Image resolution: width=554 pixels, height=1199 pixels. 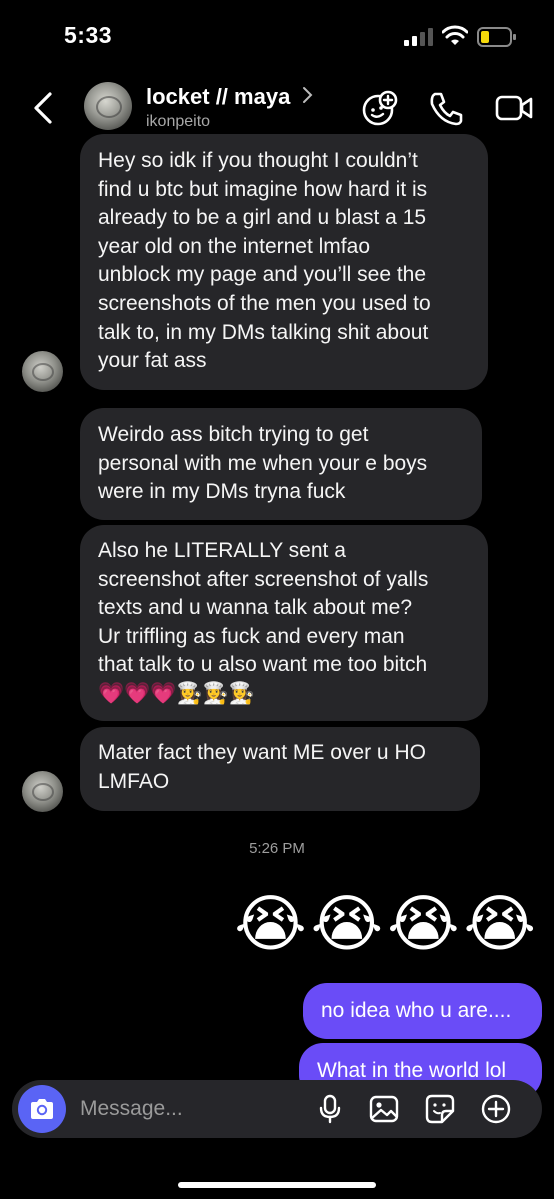 I want to click on contact-username: ikonpeito, so click(x=178, y=122).